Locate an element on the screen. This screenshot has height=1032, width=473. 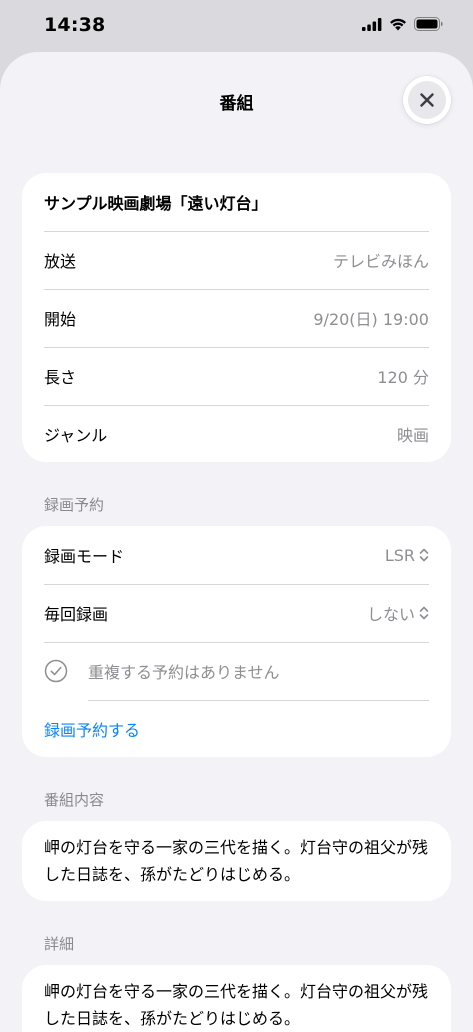
content-card: 岬の灯台を守る一家の三代を描く。灯台守の祖父が残した日誌を、孫がたどりはじめる。 is located at coordinates (236, 861).